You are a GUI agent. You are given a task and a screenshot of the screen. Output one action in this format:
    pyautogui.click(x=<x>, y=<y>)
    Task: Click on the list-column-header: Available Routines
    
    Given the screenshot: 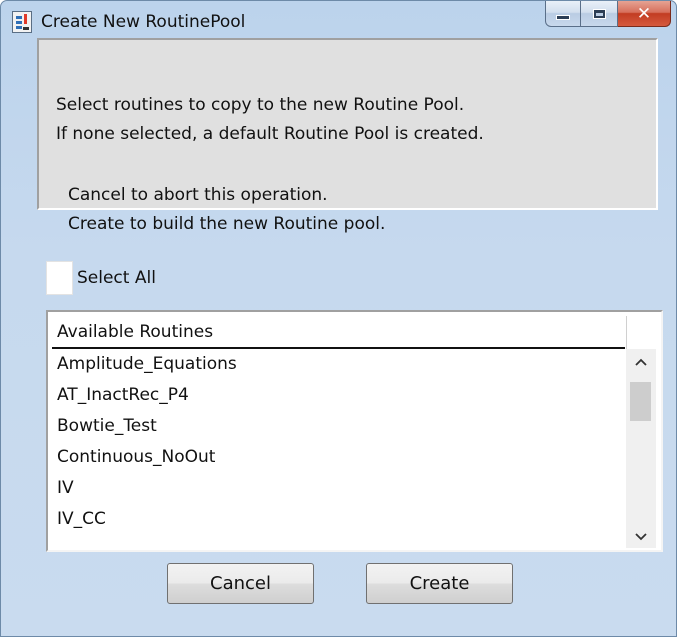 What is the action you would take?
    pyautogui.click(x=338, y=332)
    